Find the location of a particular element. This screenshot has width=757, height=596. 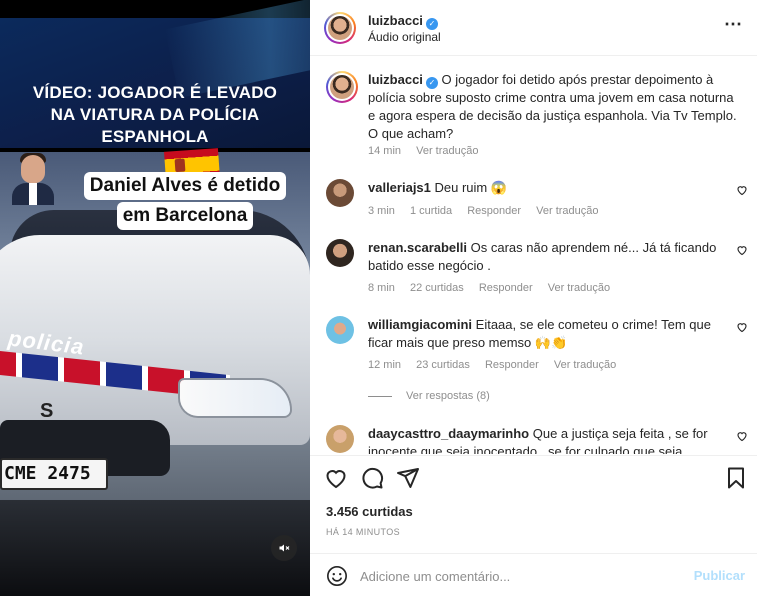

comment-likes: 23 curtidas is located at coordinates (443, 365).